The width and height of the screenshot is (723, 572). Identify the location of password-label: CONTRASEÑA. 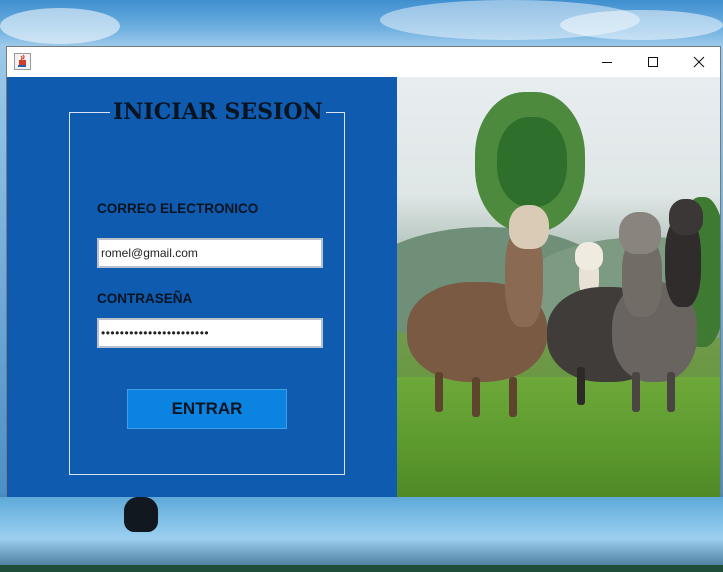
(145, 298).